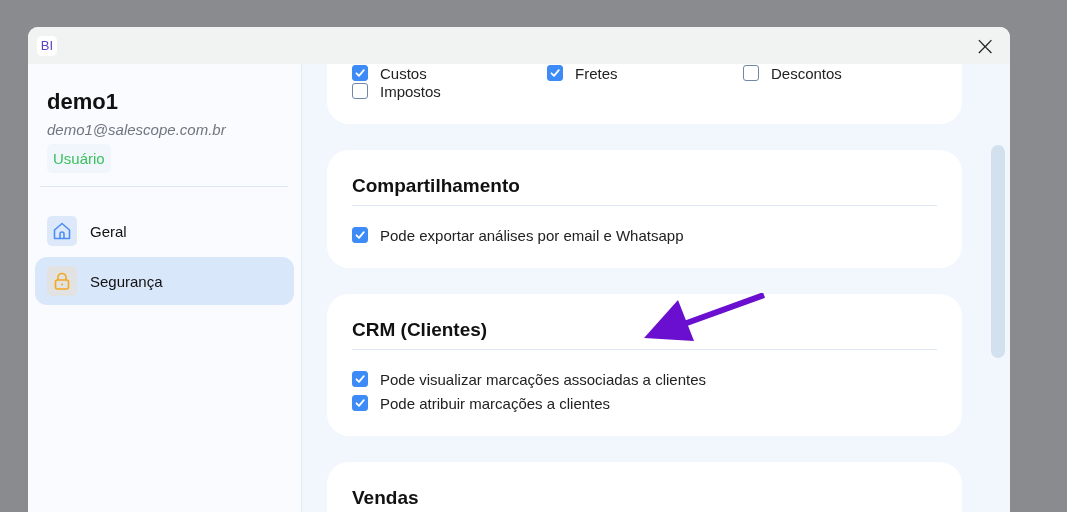 The height and width of the screenshot is (512, 1067). Describe the element at coordinates (495, 403) in the screenshot. I see `checkbox-label: Pode atribuir marcações a clientes` at that location.